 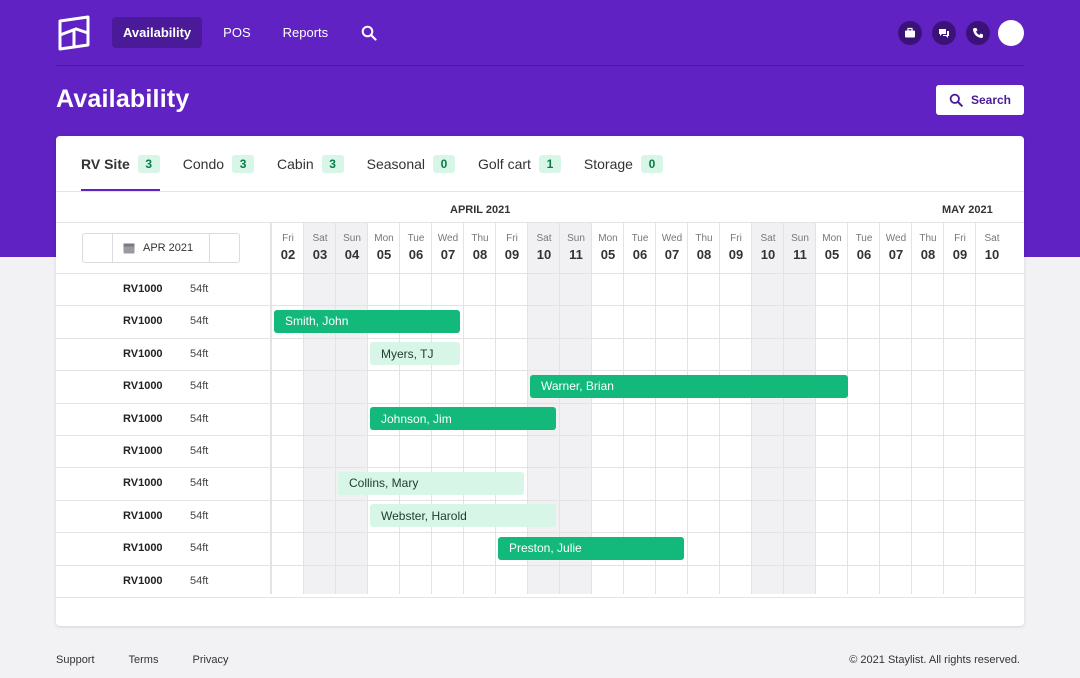 What do you see at coordinates (980, 100) in the screenshot?
I see `search-button: Search` at bounding box center [980, 100].